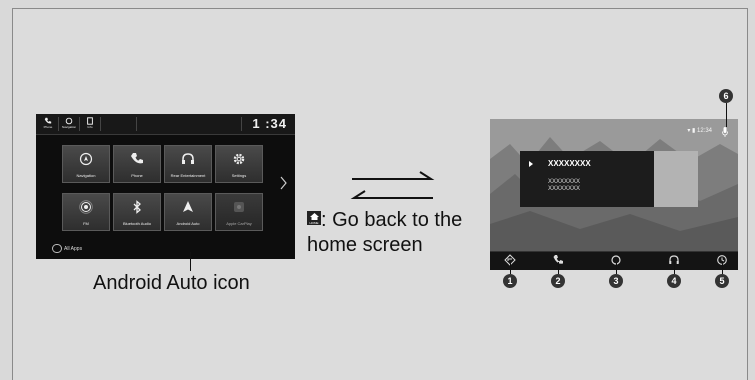  Describe the element at coordinates (283, 183) in the screenshot. I see `chevron-right-icon` at that location.